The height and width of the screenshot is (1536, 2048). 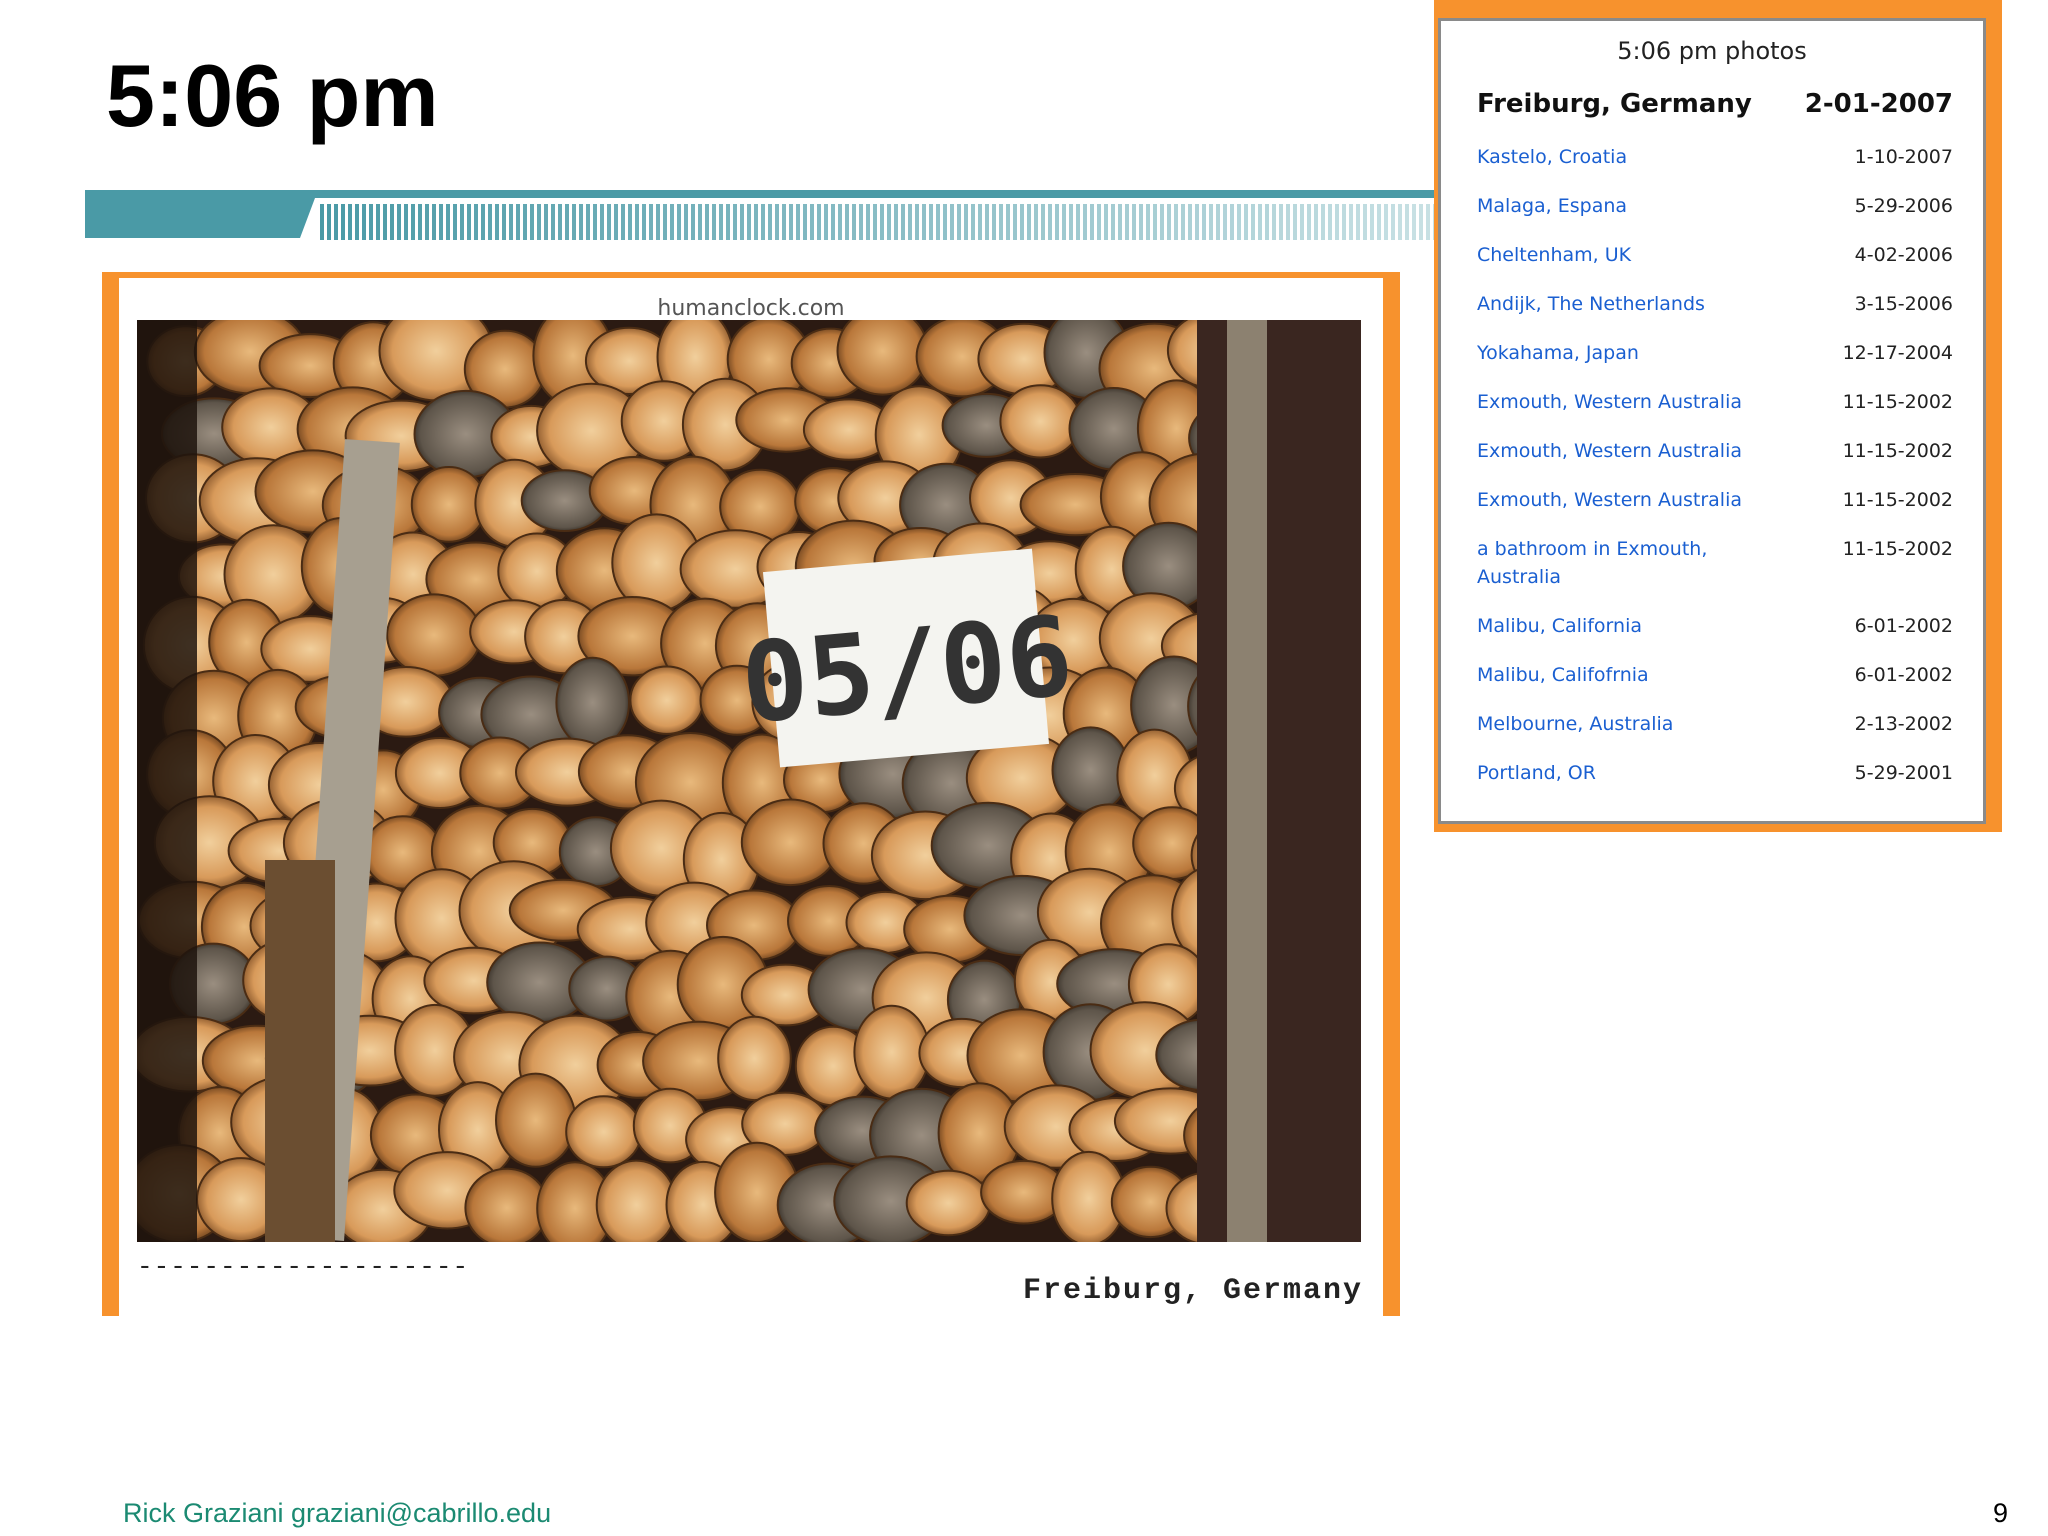 What do you see at coordinates (1552, 206) in the screenshot?
I see `photo-place-link: Malaga, Espana` at bounding box center [1552, 206].